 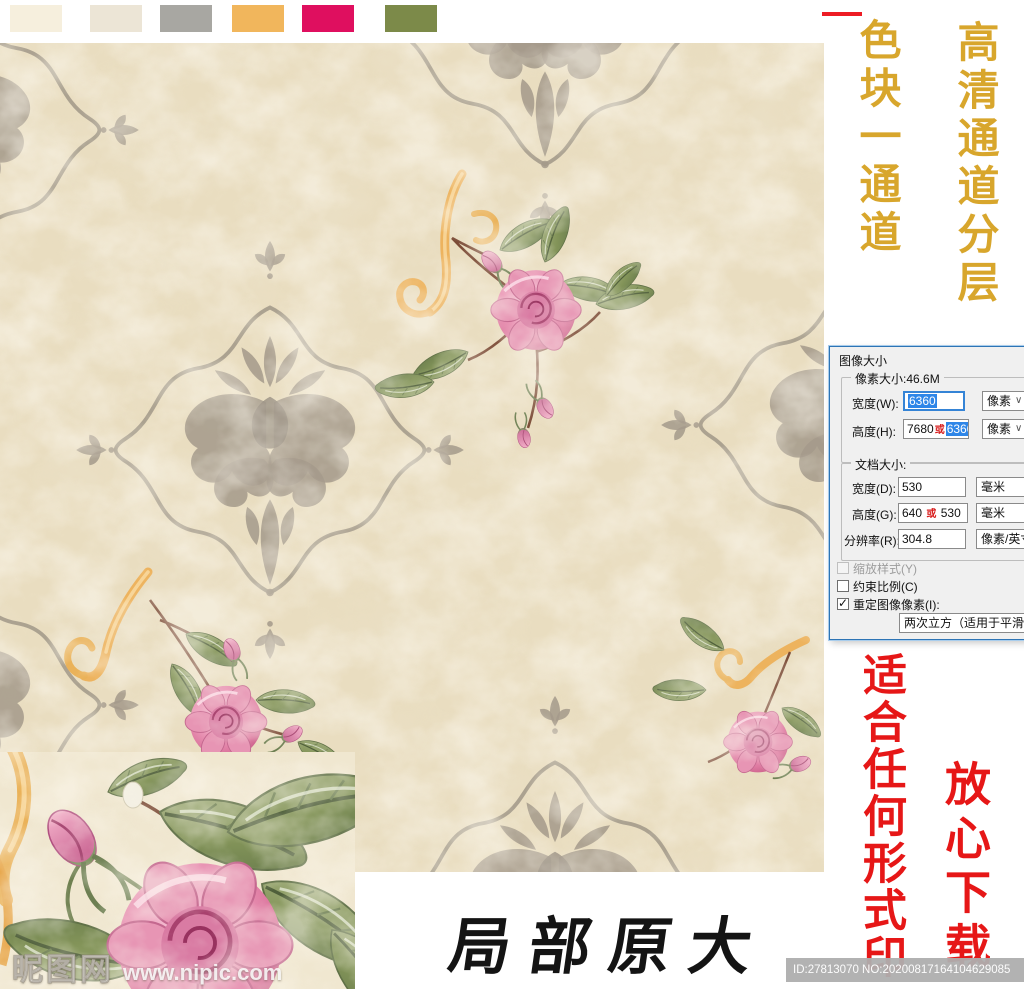 What do you see at coordinates (874, 515) in the screenshot?
I see `doc-height-label: 高度(G):` at bounding box center [874, 515].